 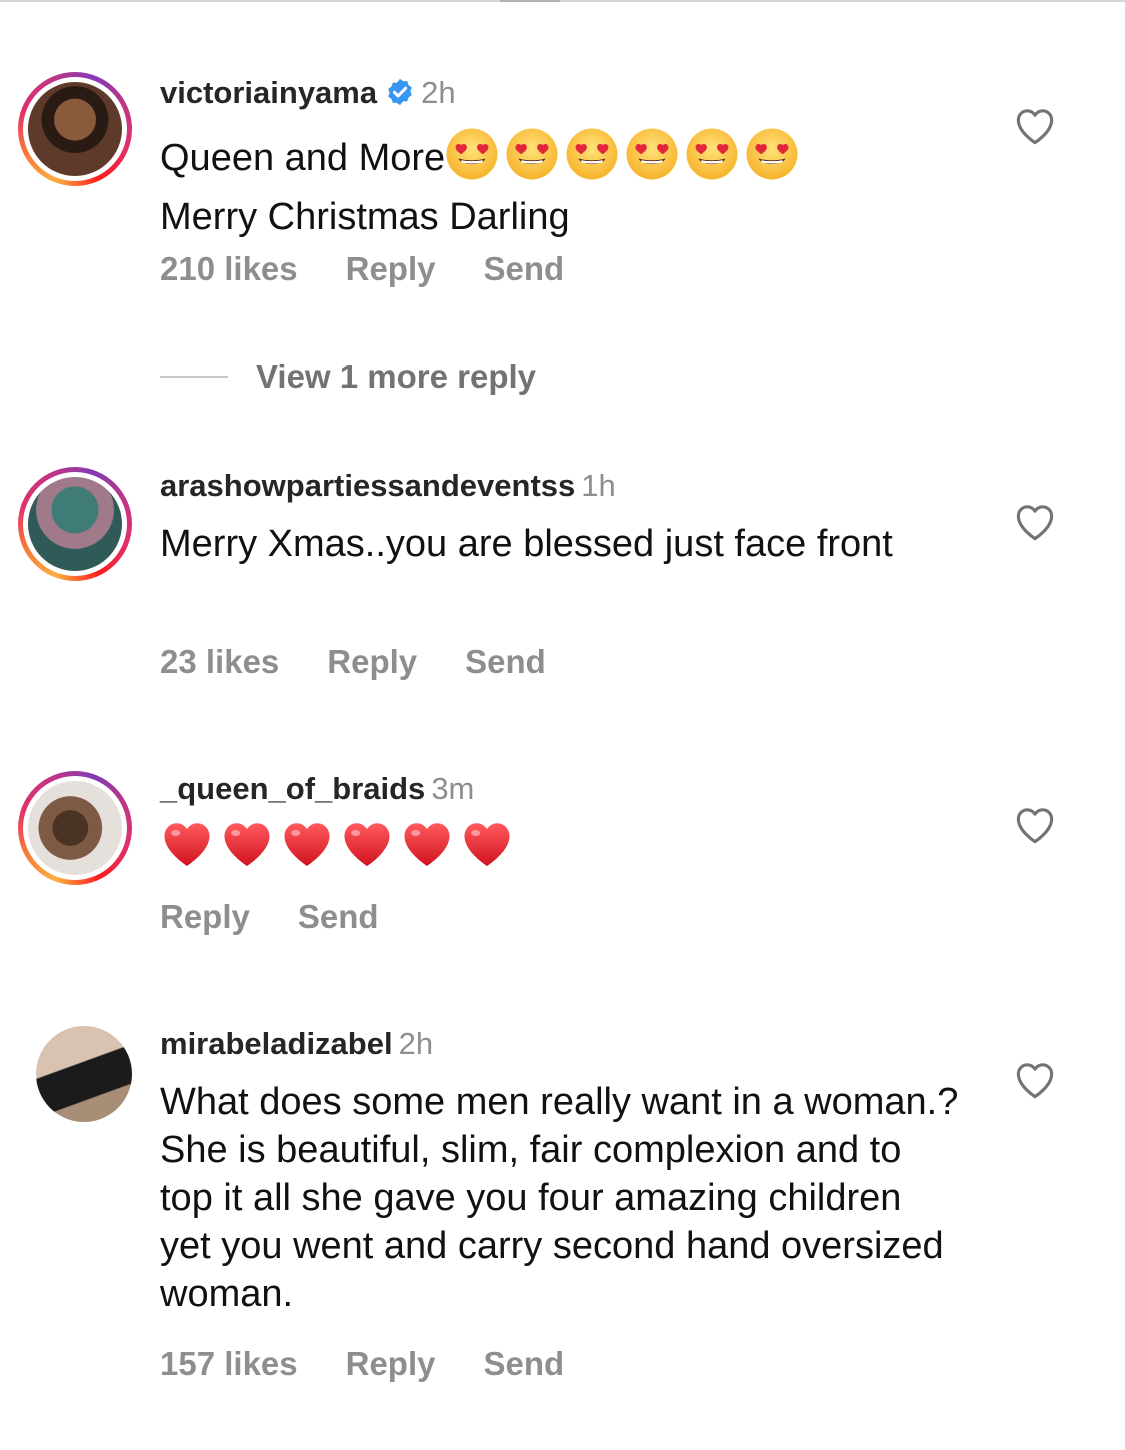 What do you see at coordinates (303, 158) in the screenshot?
I see `comment-text-line1: Queen and More` at bounding box center [303, 158].